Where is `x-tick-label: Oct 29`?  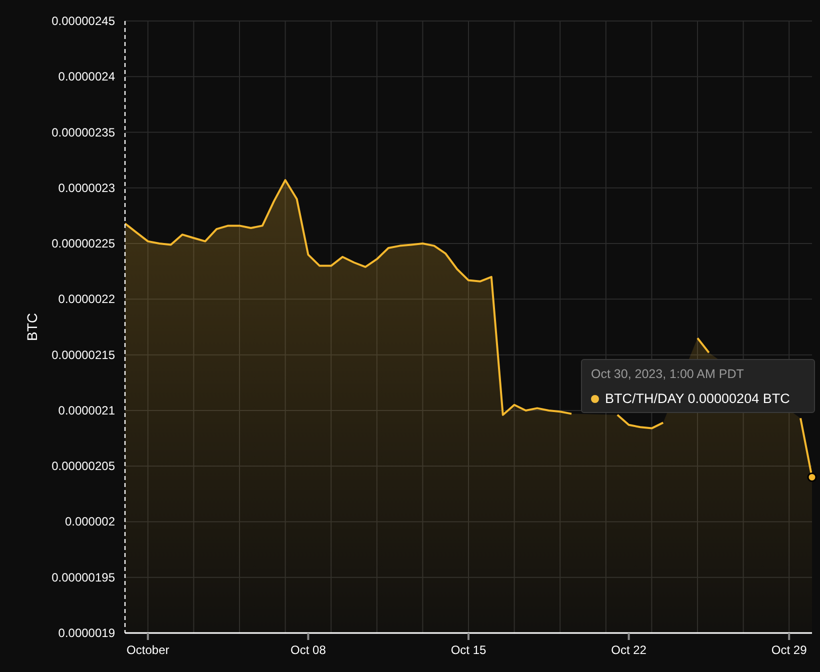
x-tick-label: Oct 29 is located at coordinates (789, 650).